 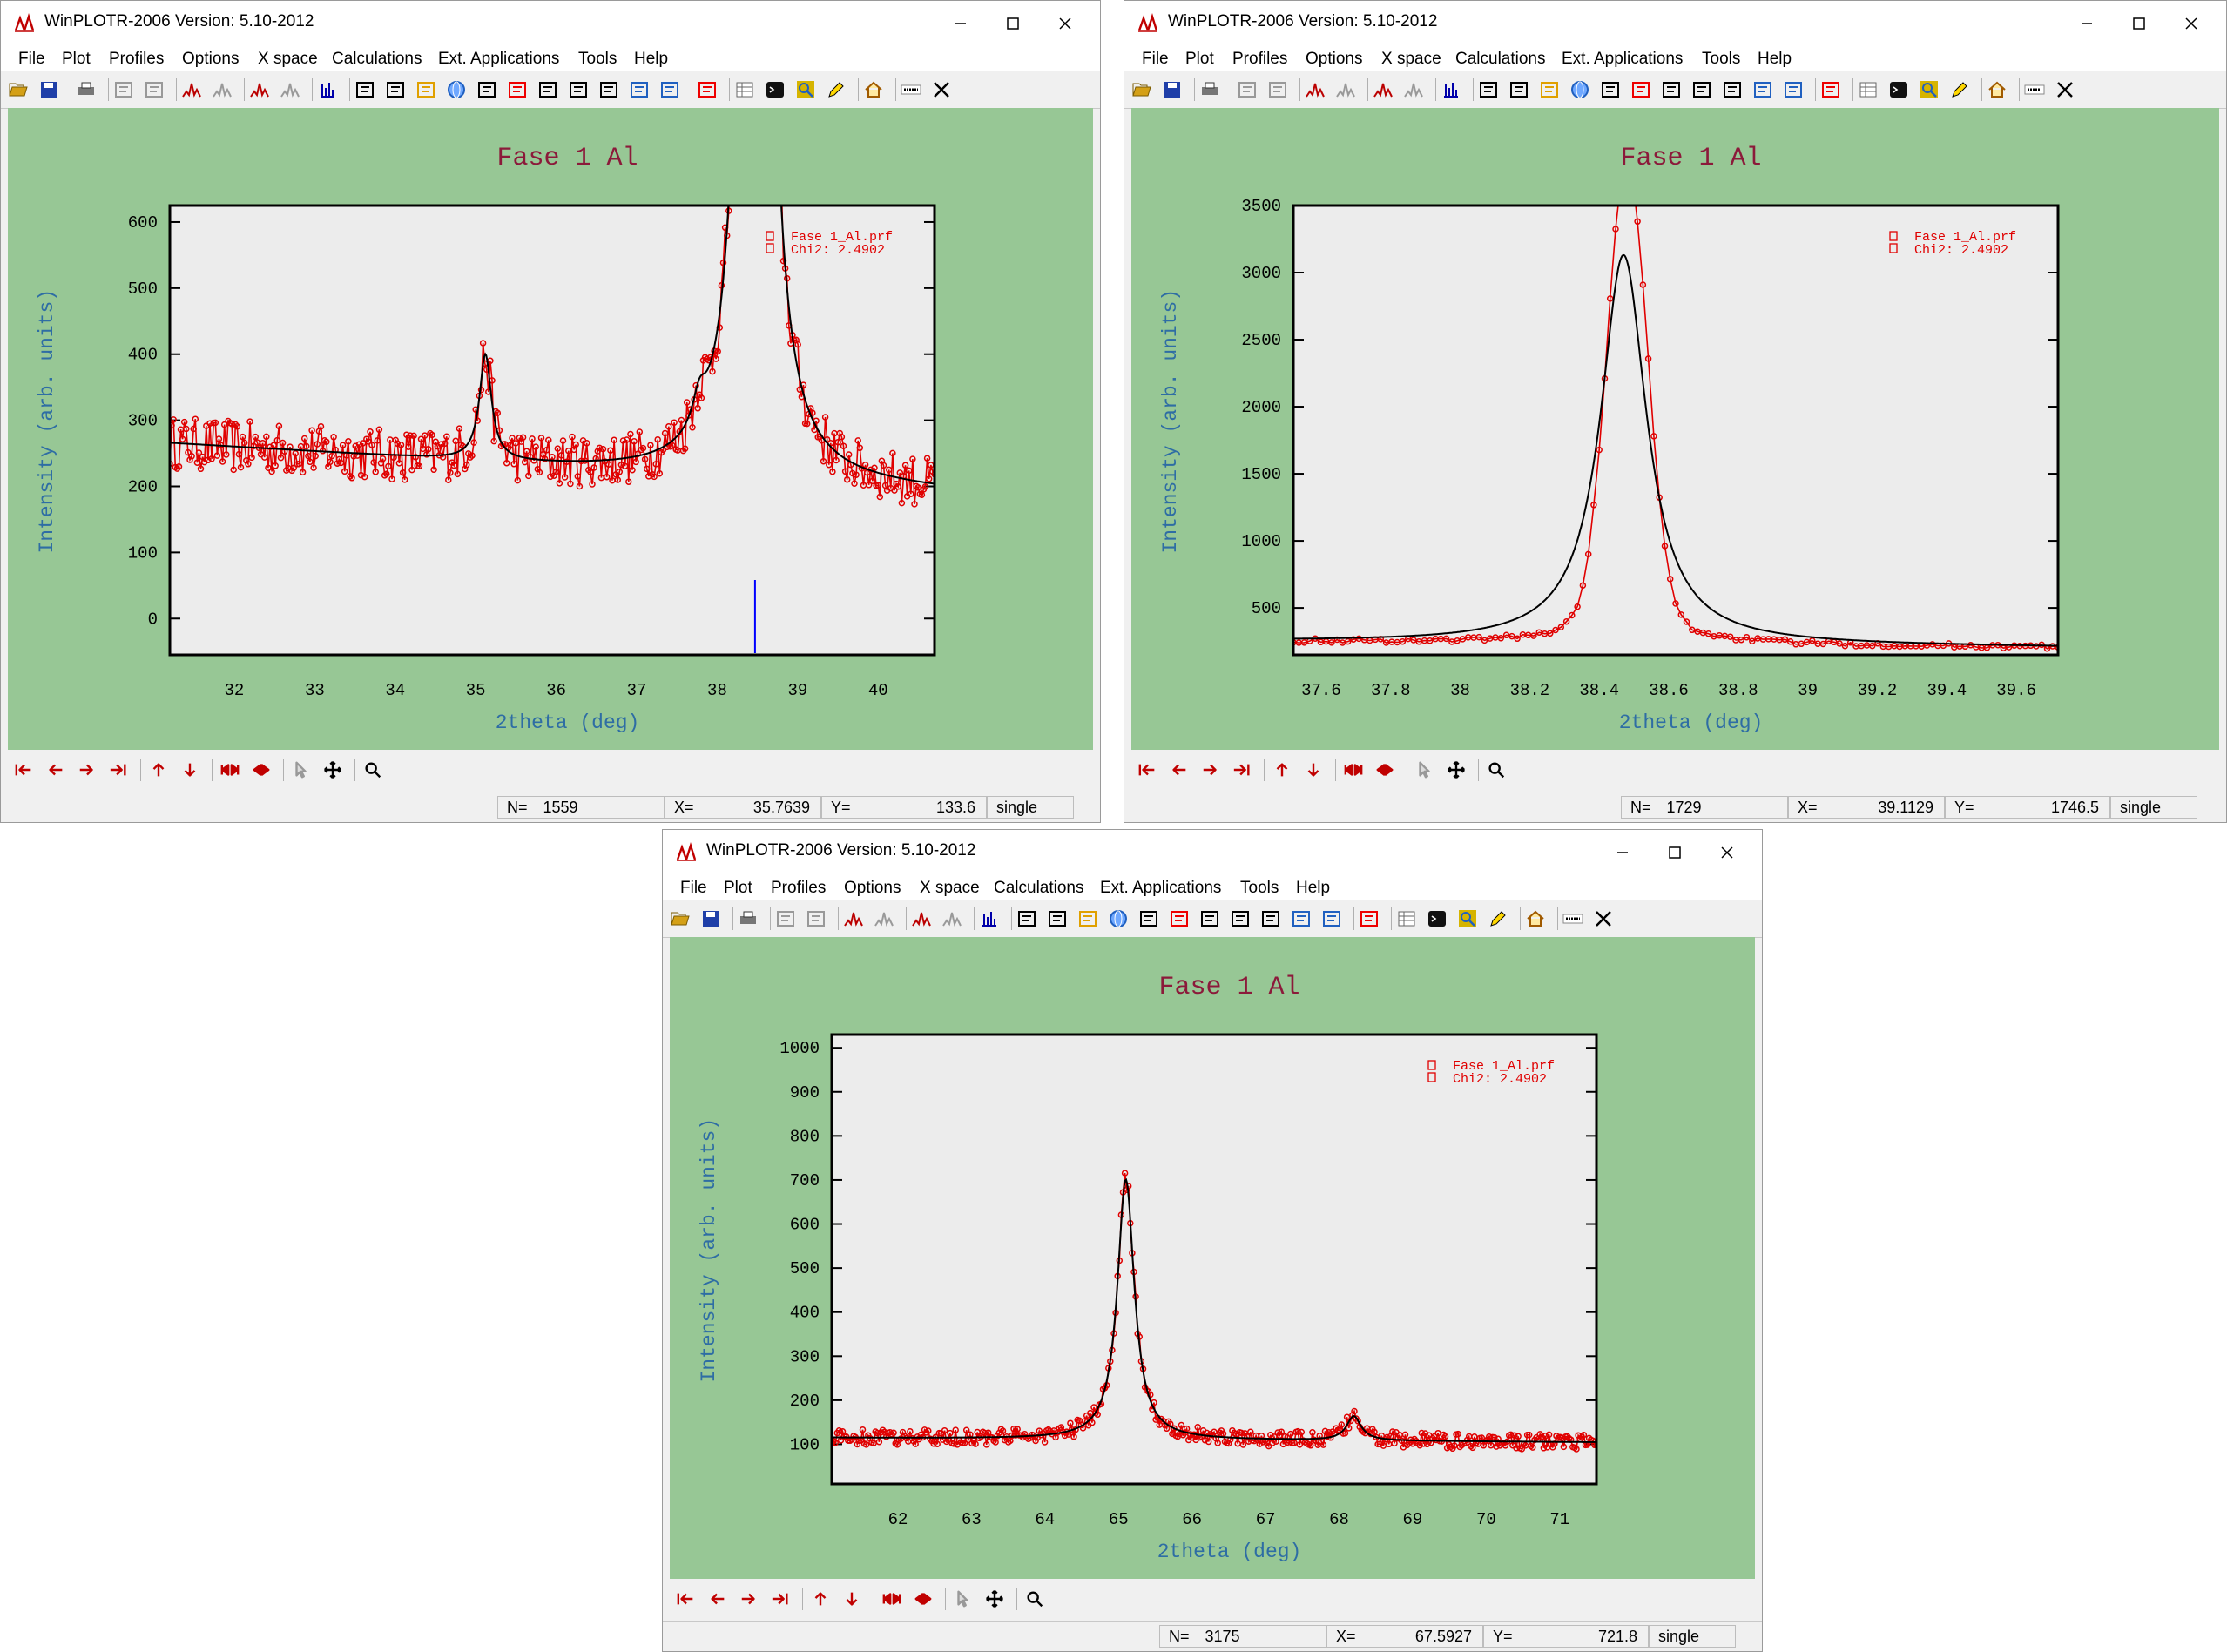 What do you see at coordinates (799, 888) in the screenshot?
I see `menu-profiles: Profiles` at bounding box center [799, 888].